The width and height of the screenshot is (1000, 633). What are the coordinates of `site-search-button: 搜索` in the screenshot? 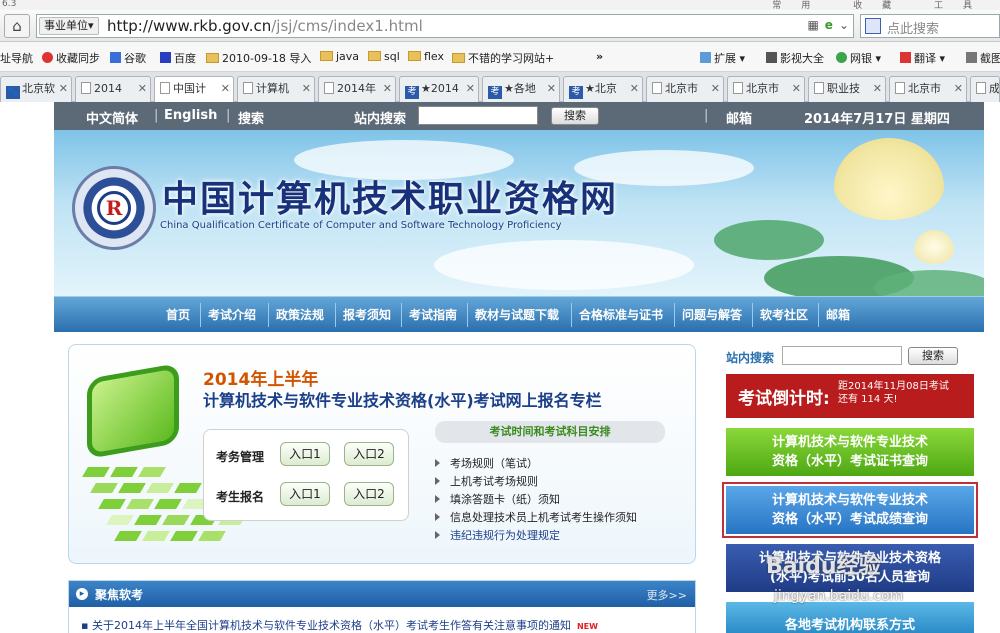 It's located at (575, 116).